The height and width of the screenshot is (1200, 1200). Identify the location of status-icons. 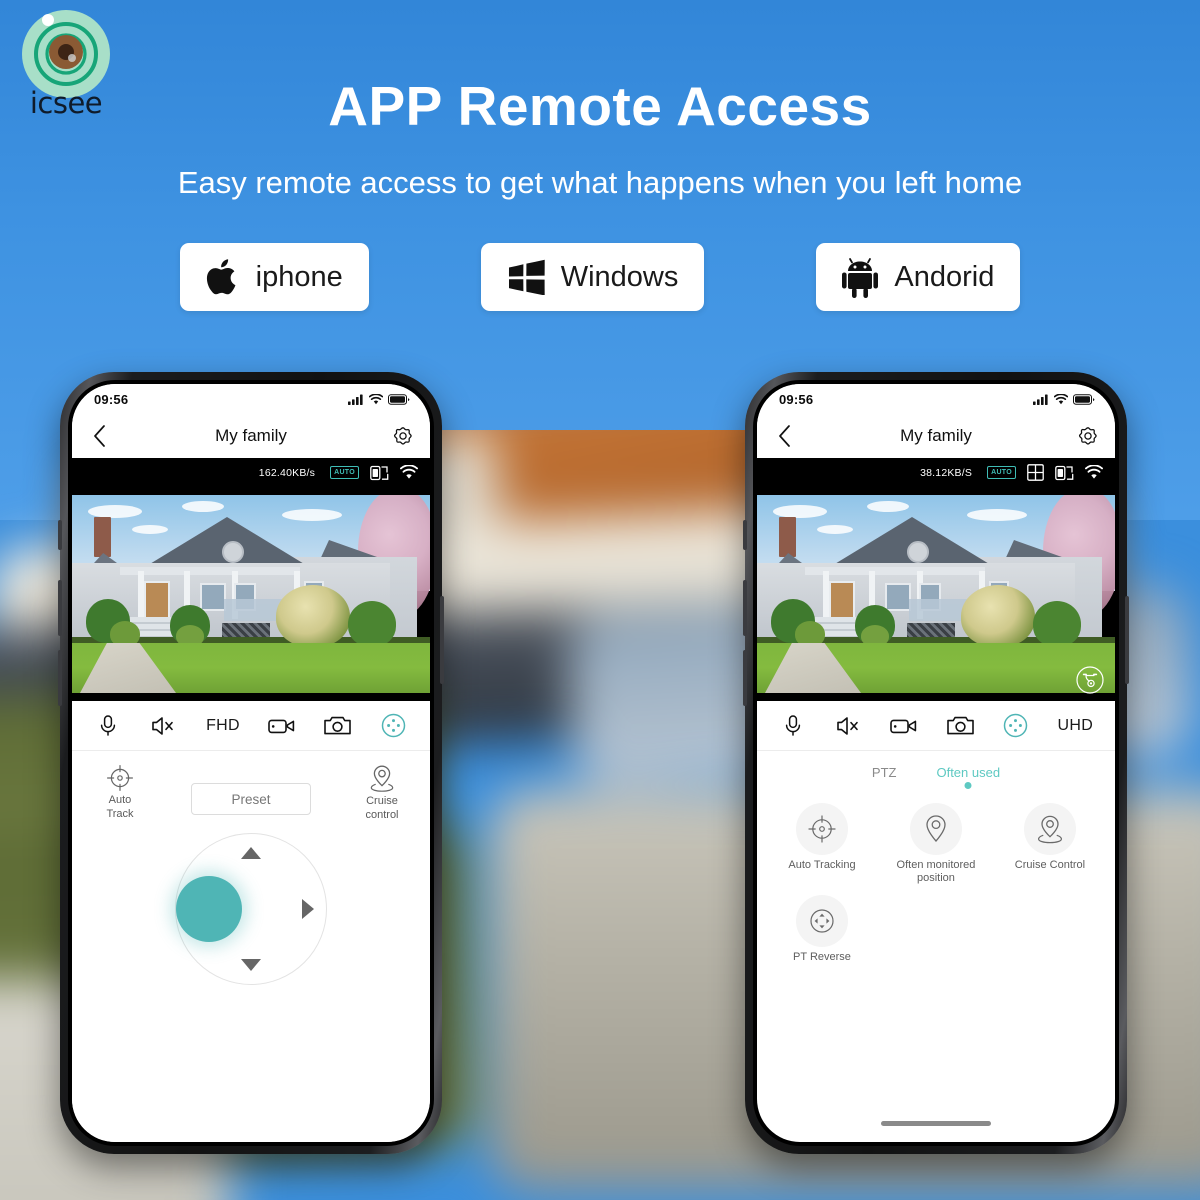
(1064, 399).